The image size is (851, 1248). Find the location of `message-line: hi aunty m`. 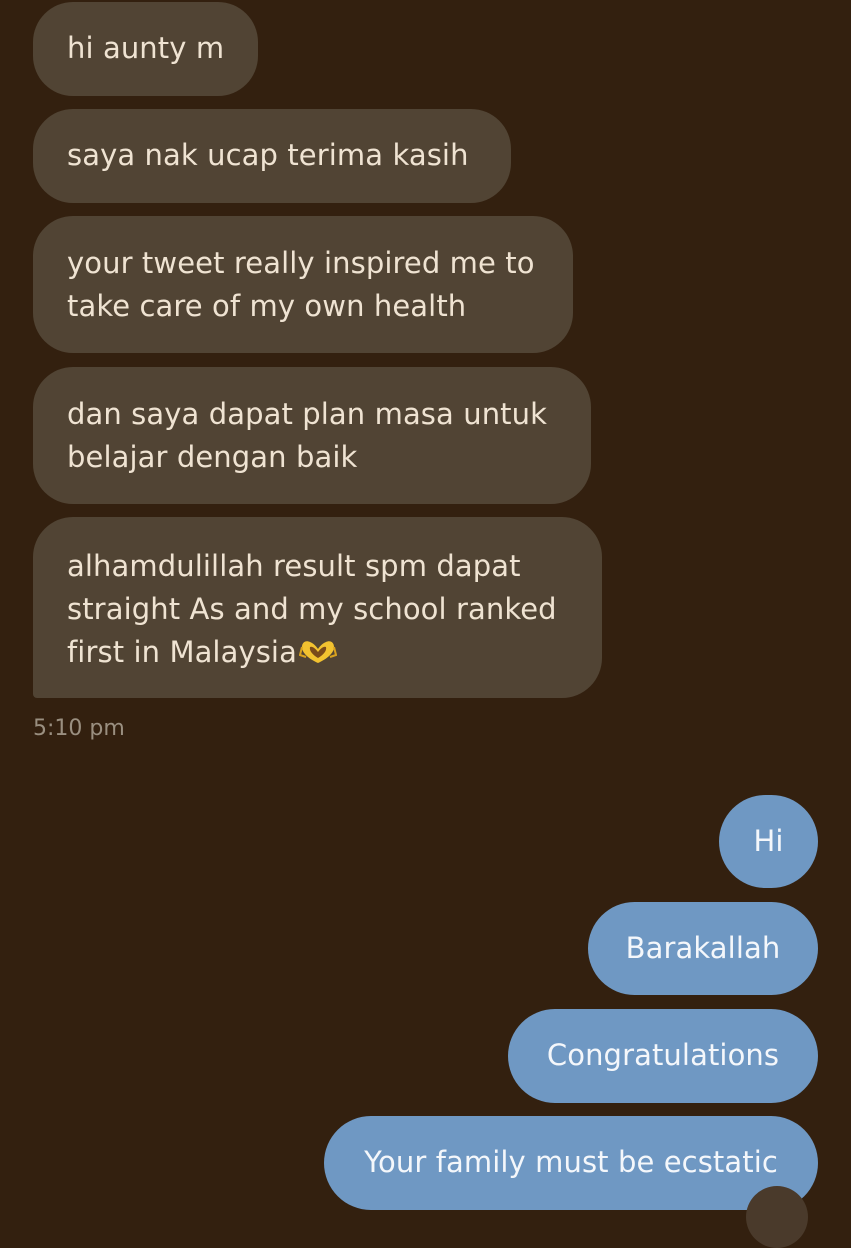

message-line: hi aunty m is located at coordinates (146, 48).